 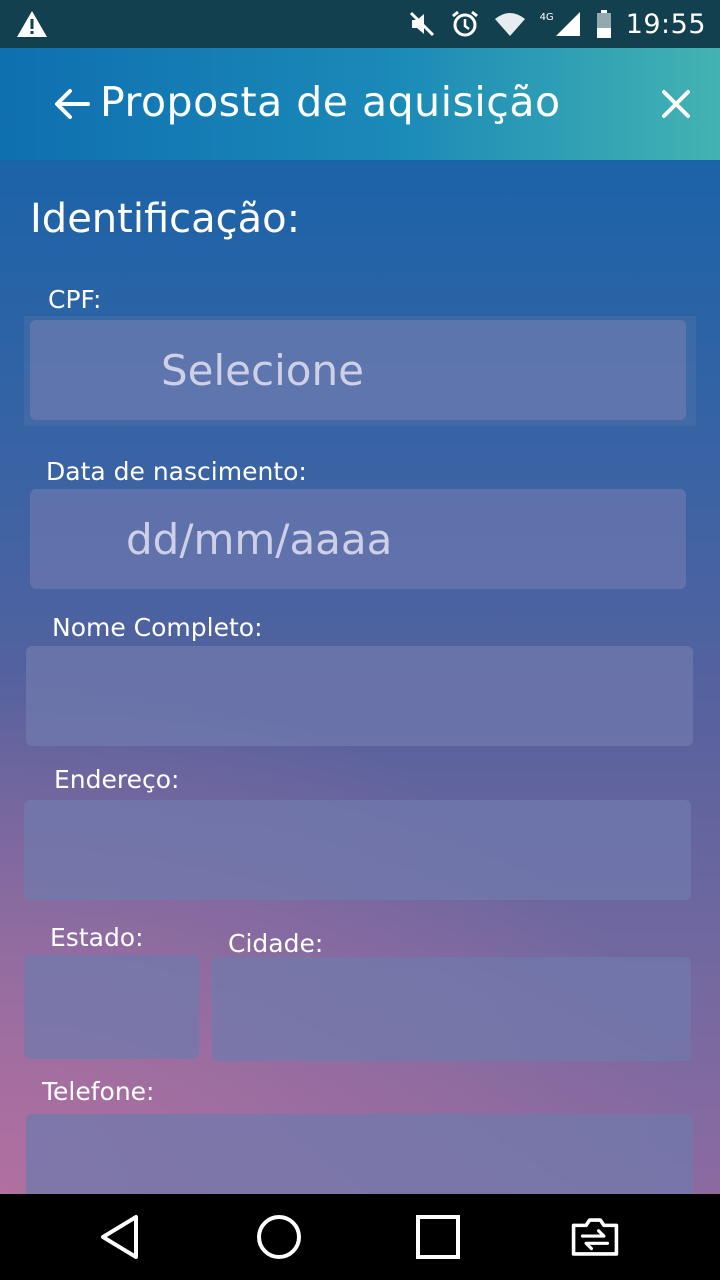 What do you see at coordinates (176, 471) in the screenshot?
I see `birth-date-label: Data de nascimento:` at bounding box center [176, 471].